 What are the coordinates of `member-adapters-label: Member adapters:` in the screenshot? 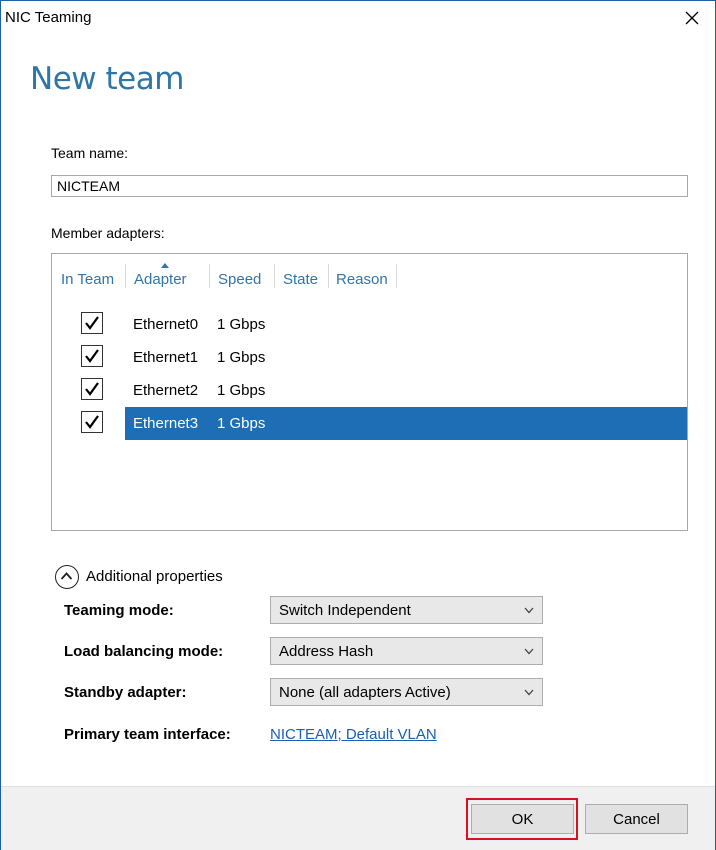 It's located at (108, 233).